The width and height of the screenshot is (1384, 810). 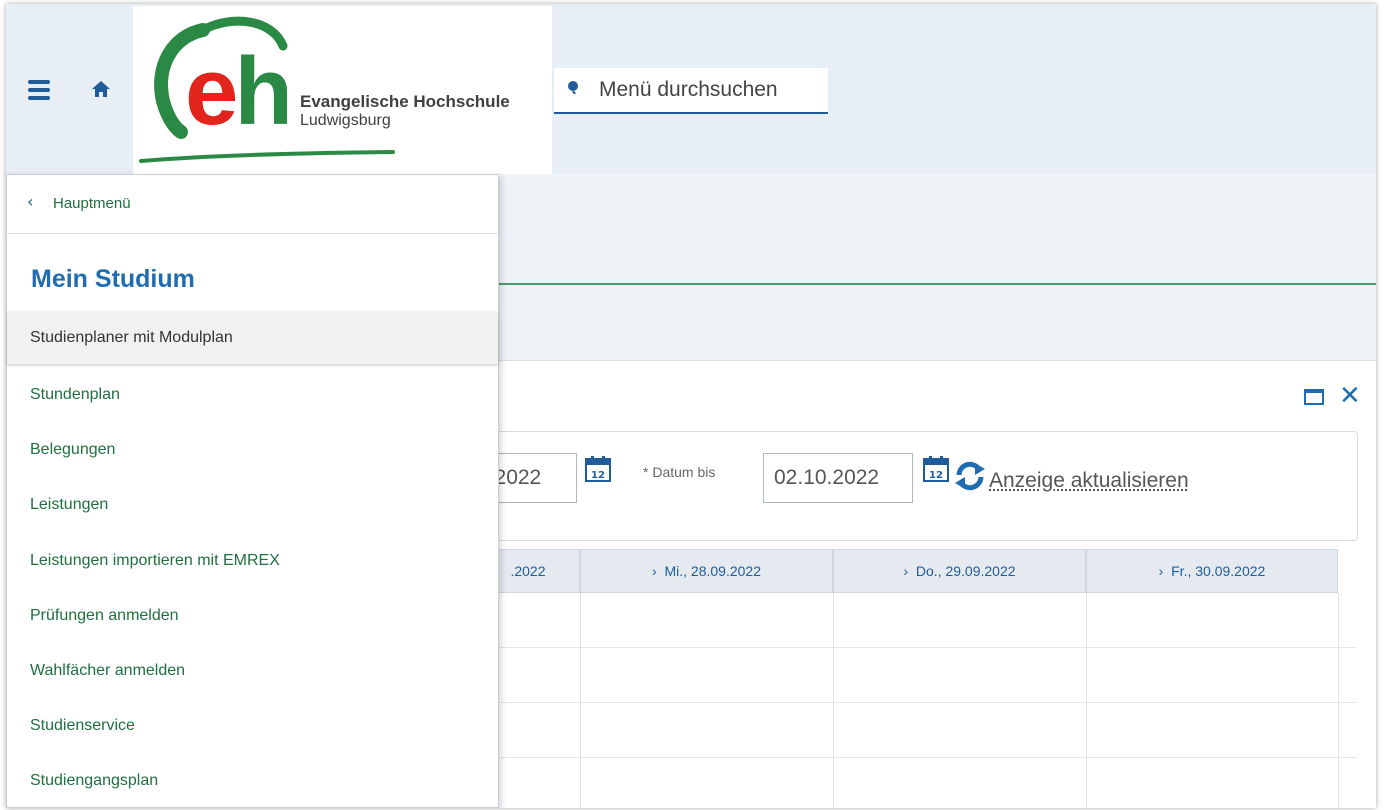 What do you see at coordinates (39, 90) in the screenshot?
I see `hamburger-icon` at bounding box center [39, 90].